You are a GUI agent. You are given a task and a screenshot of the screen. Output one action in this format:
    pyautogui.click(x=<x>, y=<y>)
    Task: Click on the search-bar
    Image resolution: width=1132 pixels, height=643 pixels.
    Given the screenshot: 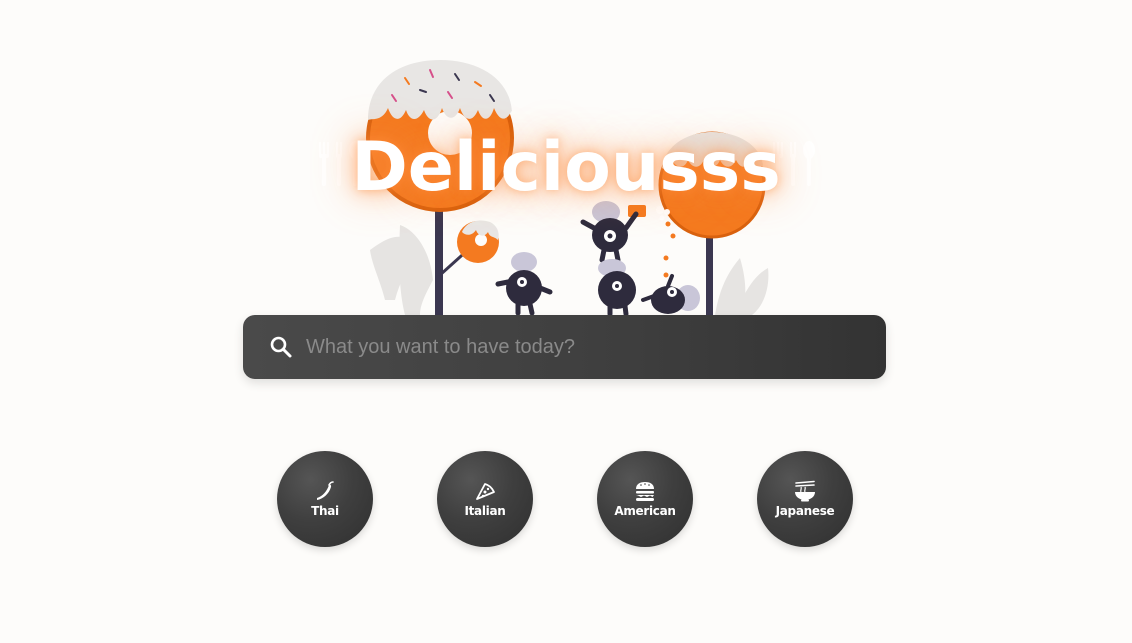 What is the action you would take?
    pyautogui.click(x=564, y=347)
    